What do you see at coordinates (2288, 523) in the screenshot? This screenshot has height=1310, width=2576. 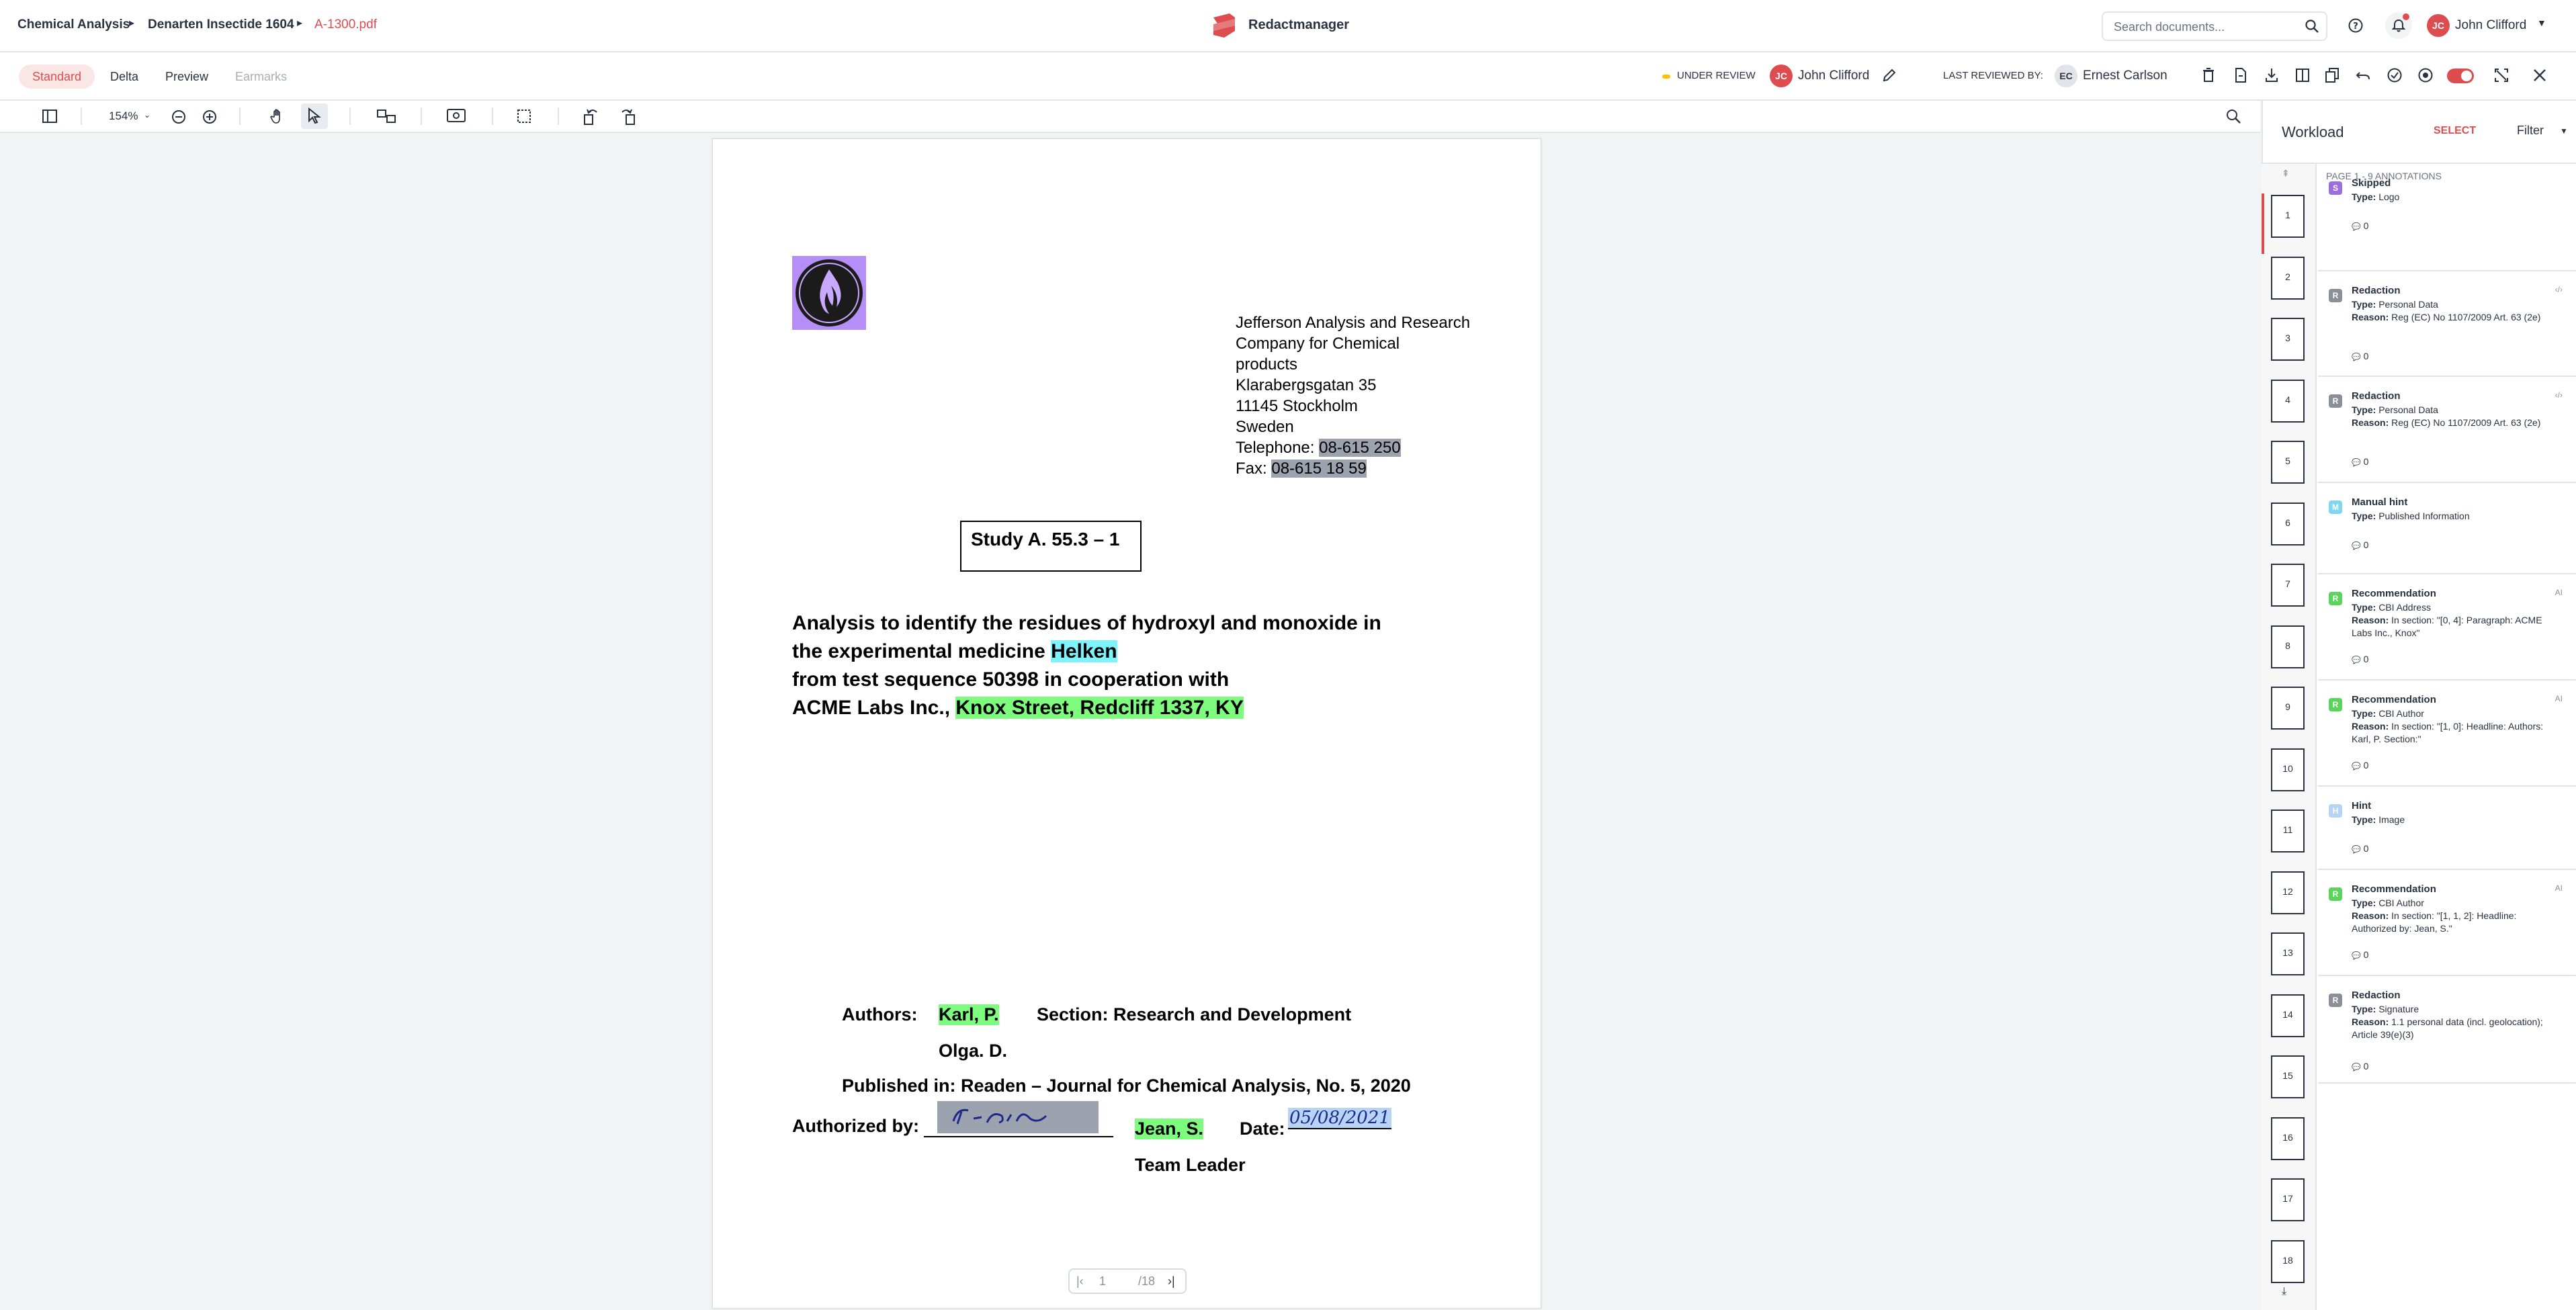 I see `page-thumbnail: 6` at bounding box center [2288, 523].